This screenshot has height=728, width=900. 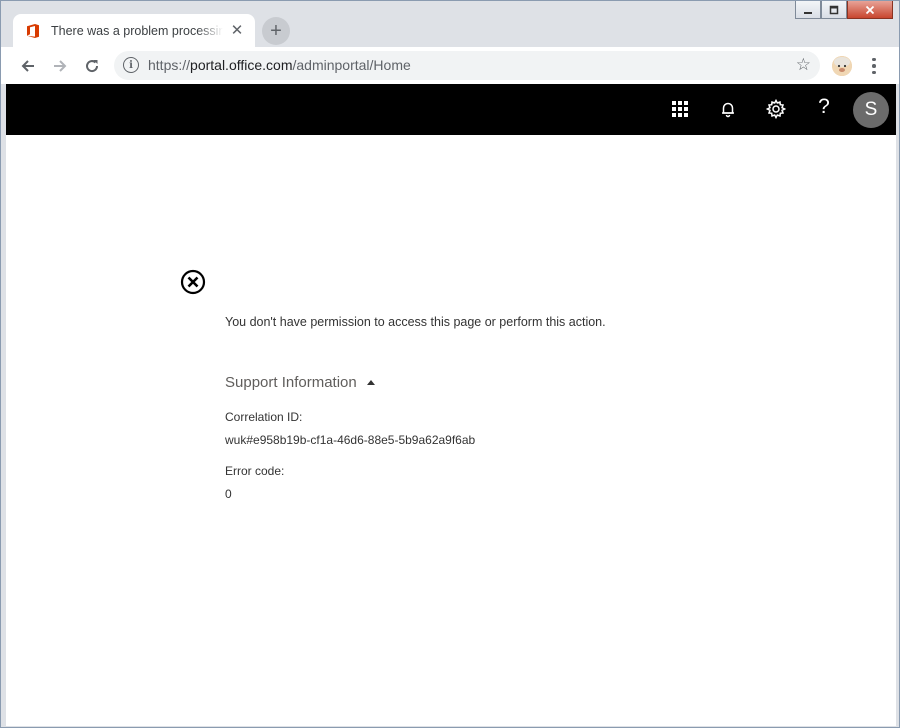 I want to click on office-logo-icon, so click(x=33, y=31).